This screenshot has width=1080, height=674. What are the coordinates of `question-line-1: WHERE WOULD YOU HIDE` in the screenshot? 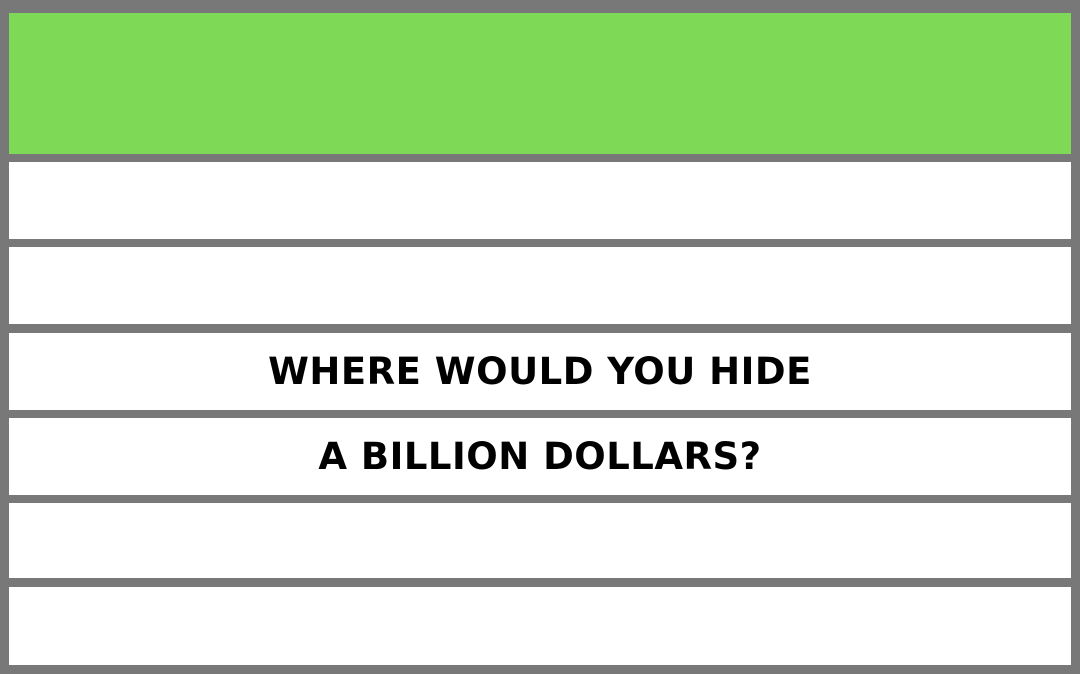 It's located at (540, 371).